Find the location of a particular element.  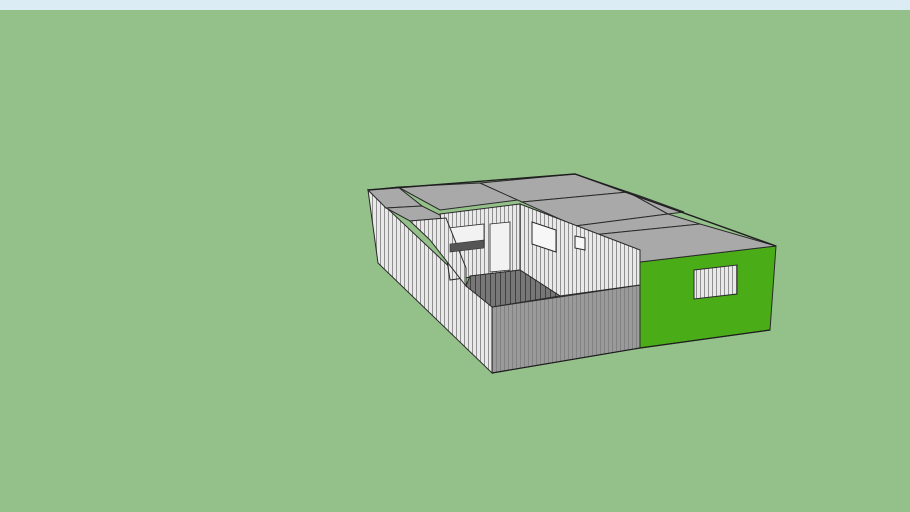

green-wall-window is located at coordinates (715, 282).